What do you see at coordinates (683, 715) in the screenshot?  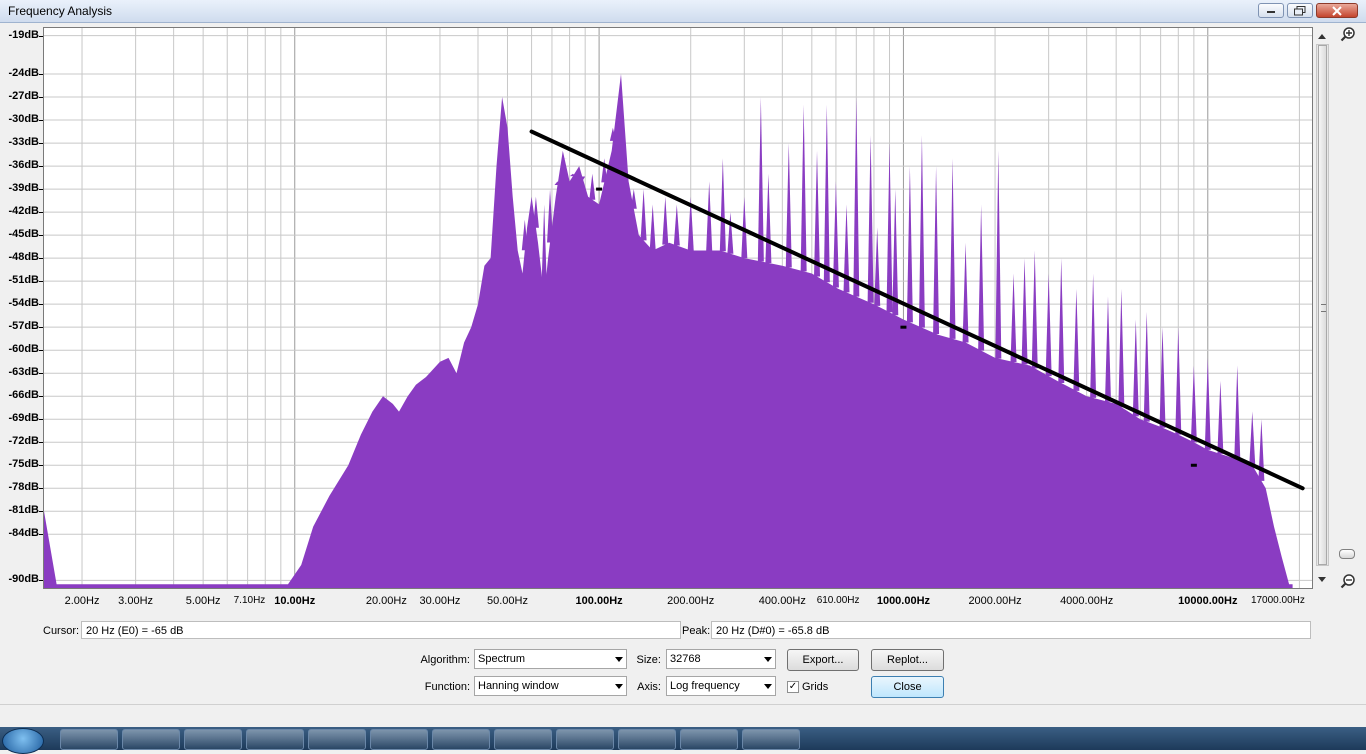 I see `status-bar` at bounding box center [683, 715].